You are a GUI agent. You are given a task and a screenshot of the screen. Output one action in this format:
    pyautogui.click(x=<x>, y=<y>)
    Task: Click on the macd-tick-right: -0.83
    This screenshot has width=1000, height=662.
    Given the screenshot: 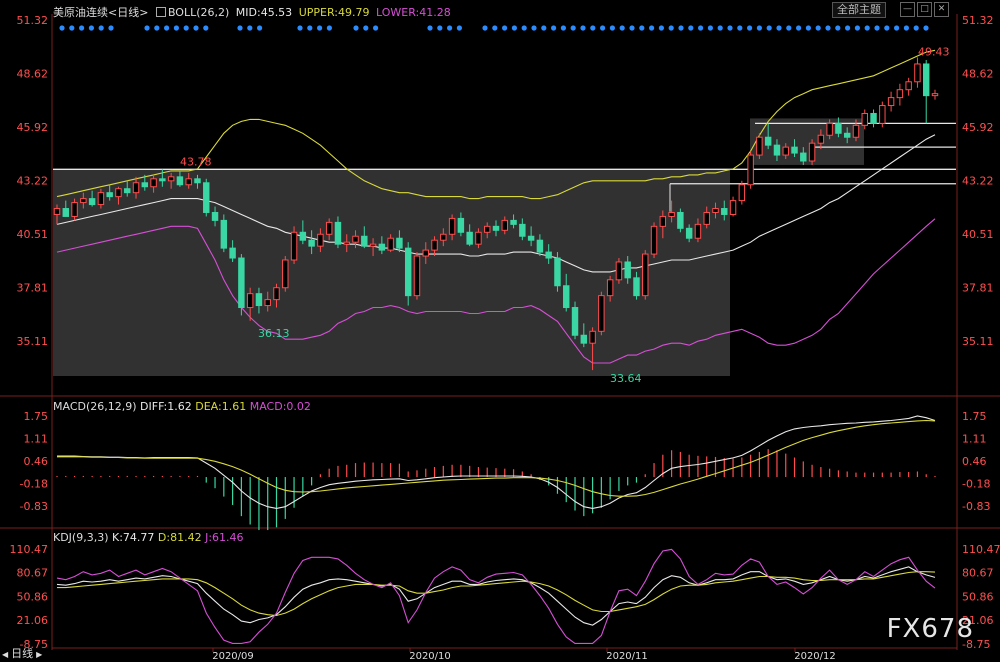 What is the action you would take?
    pyautogui.click(x=976, y=506)
    